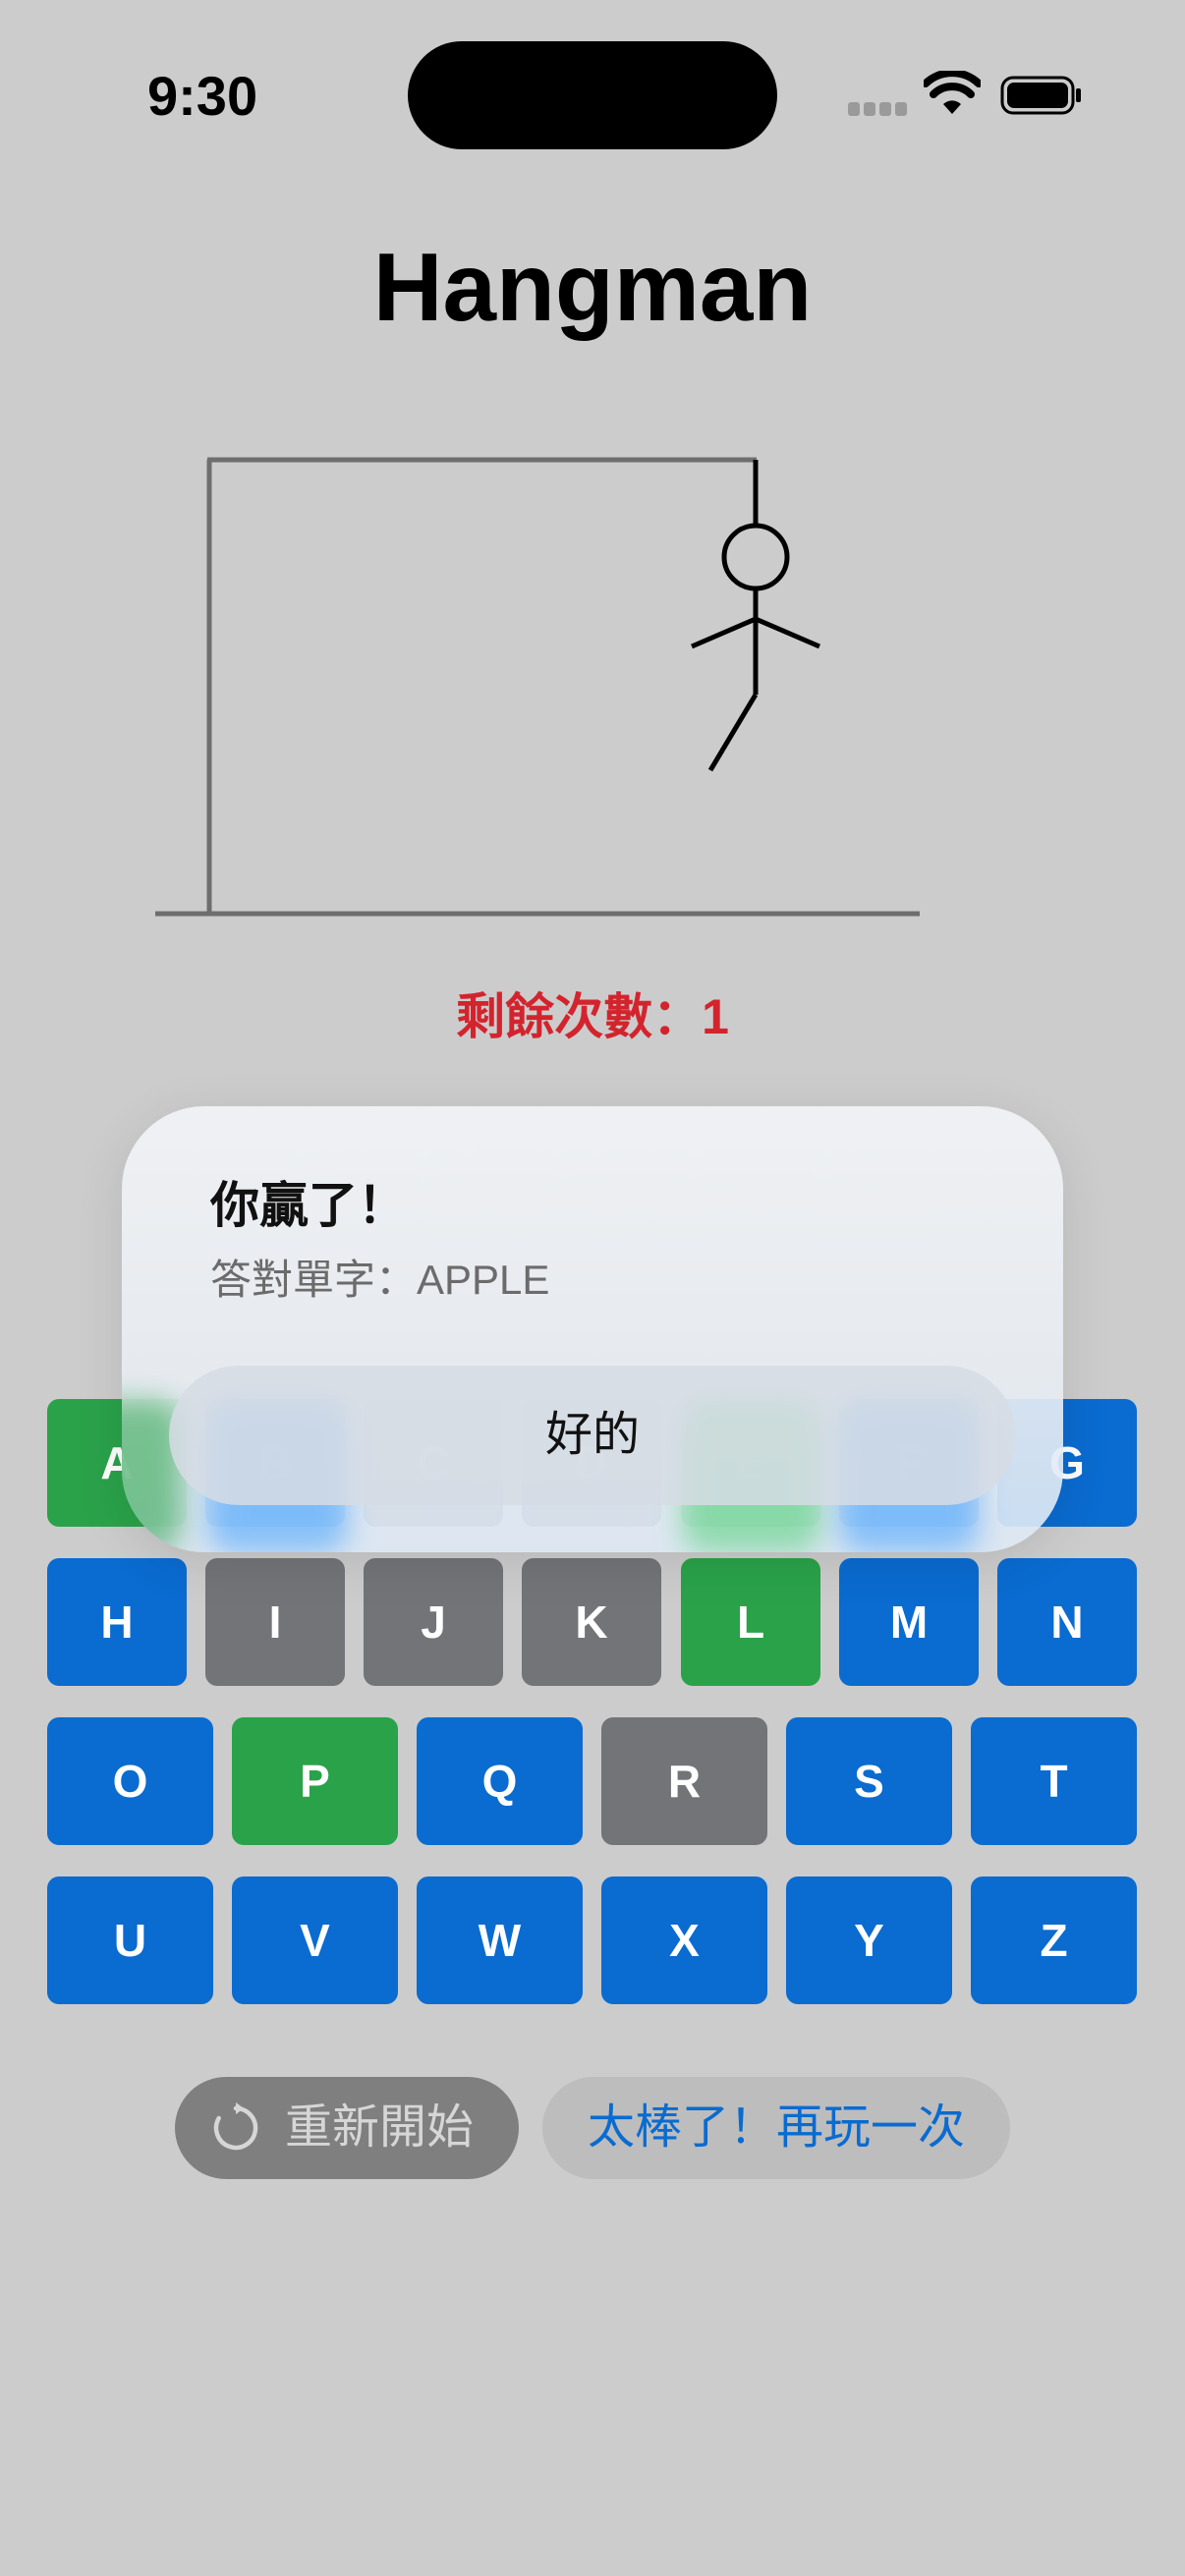 The height and width of the screenshot is (2576, 1185). What do you see at coordinates (684, 1781) in the screenshot?
I see `key-r: R` at bounding box center [684, 1781].